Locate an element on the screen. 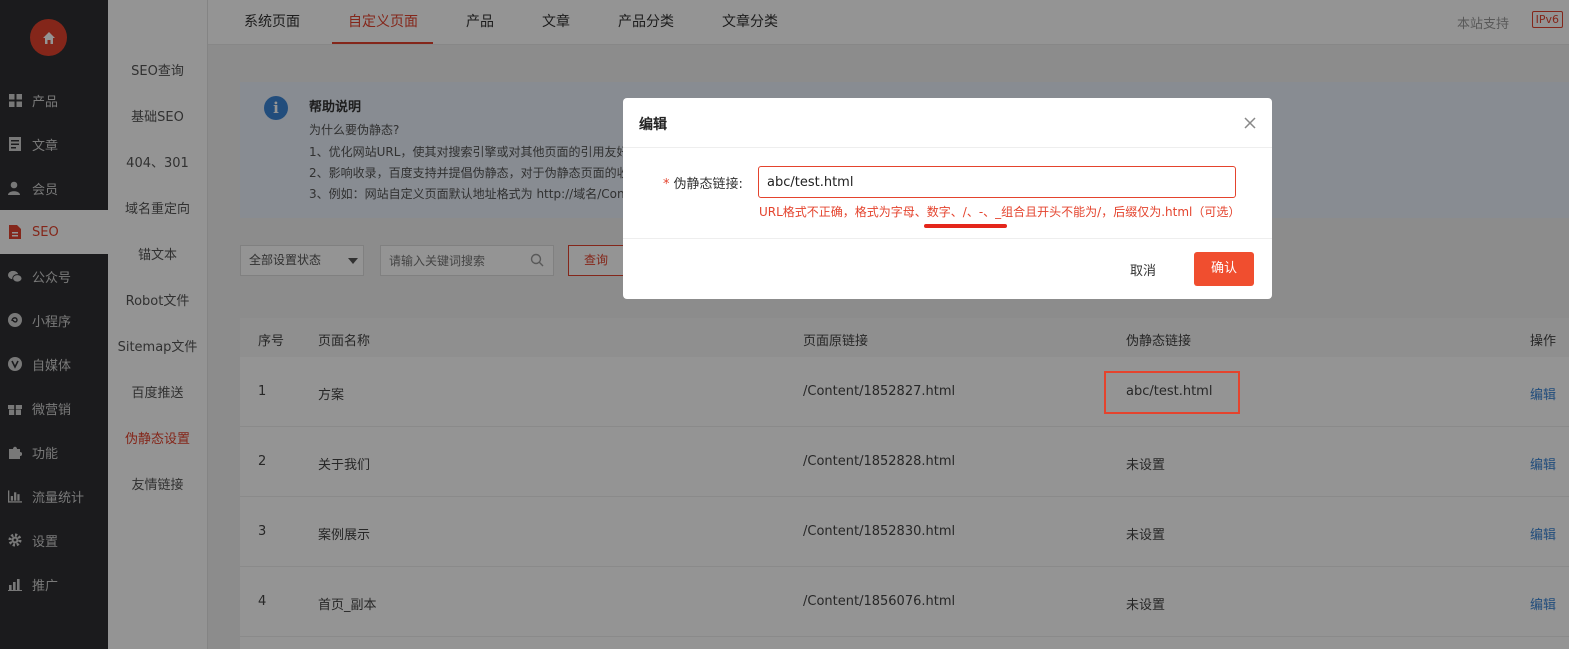 The image size is (1569, 649). close-icon is located at coordinates (1250, 123).